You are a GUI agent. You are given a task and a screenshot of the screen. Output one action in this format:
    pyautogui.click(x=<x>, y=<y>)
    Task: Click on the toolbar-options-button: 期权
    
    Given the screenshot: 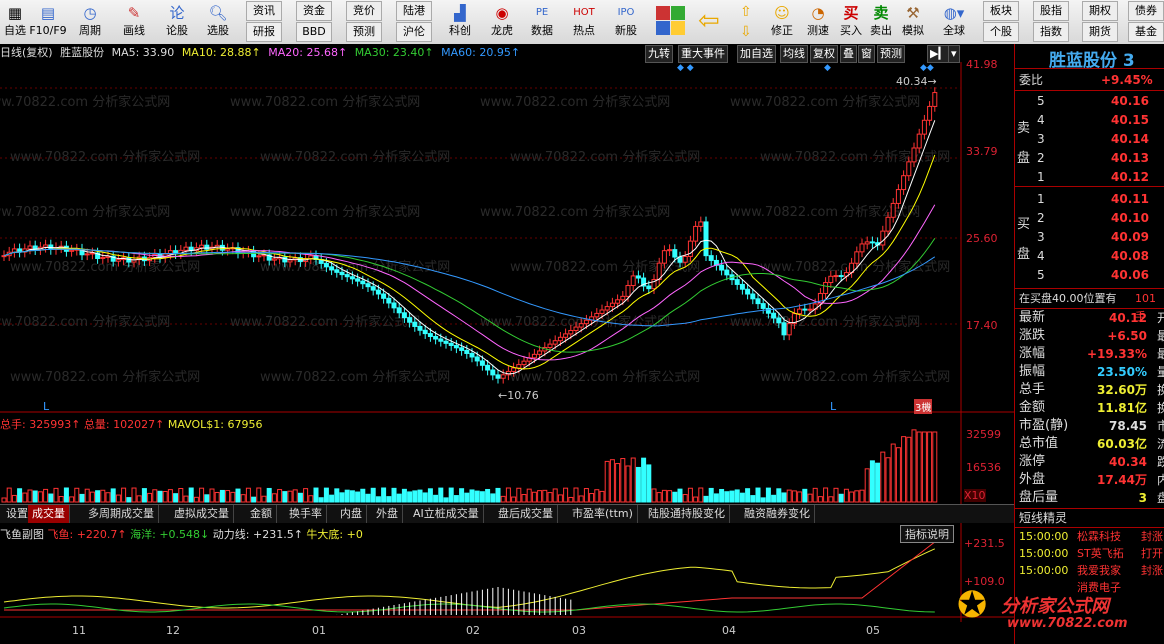 What is the action you would take?
    pyautogui.click(x=1100, y=11)
    